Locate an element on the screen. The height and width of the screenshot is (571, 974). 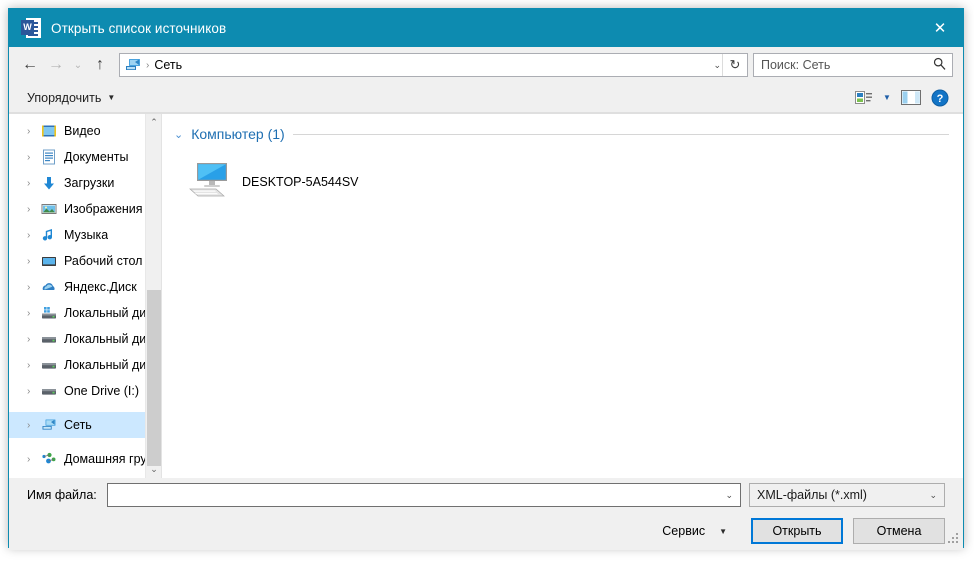
scroll-up-icon: ⌃ is located at coordinates (153, 122).